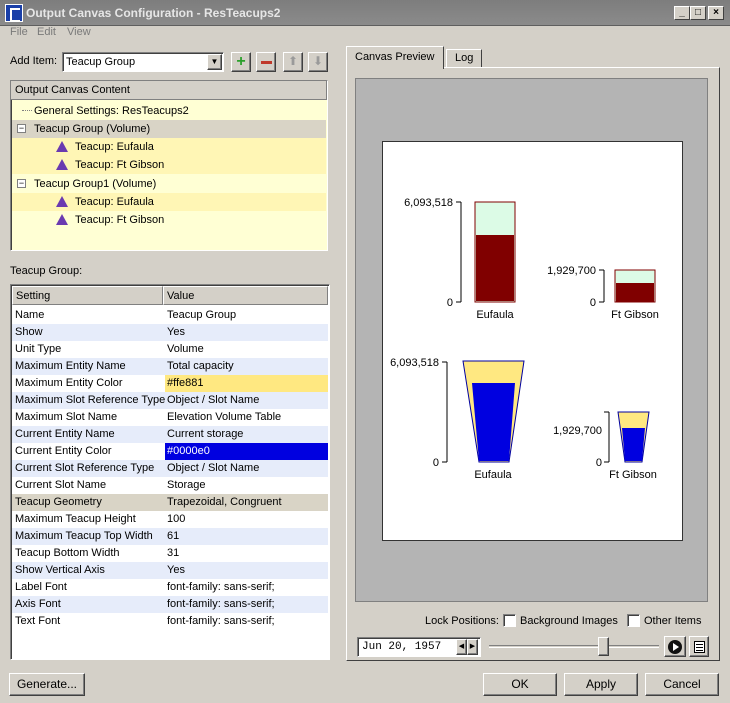 This screenshot has width=730, height=703. I want to click on settings-row: Axis Font font-family: sans-serif;, so click(170, 604).